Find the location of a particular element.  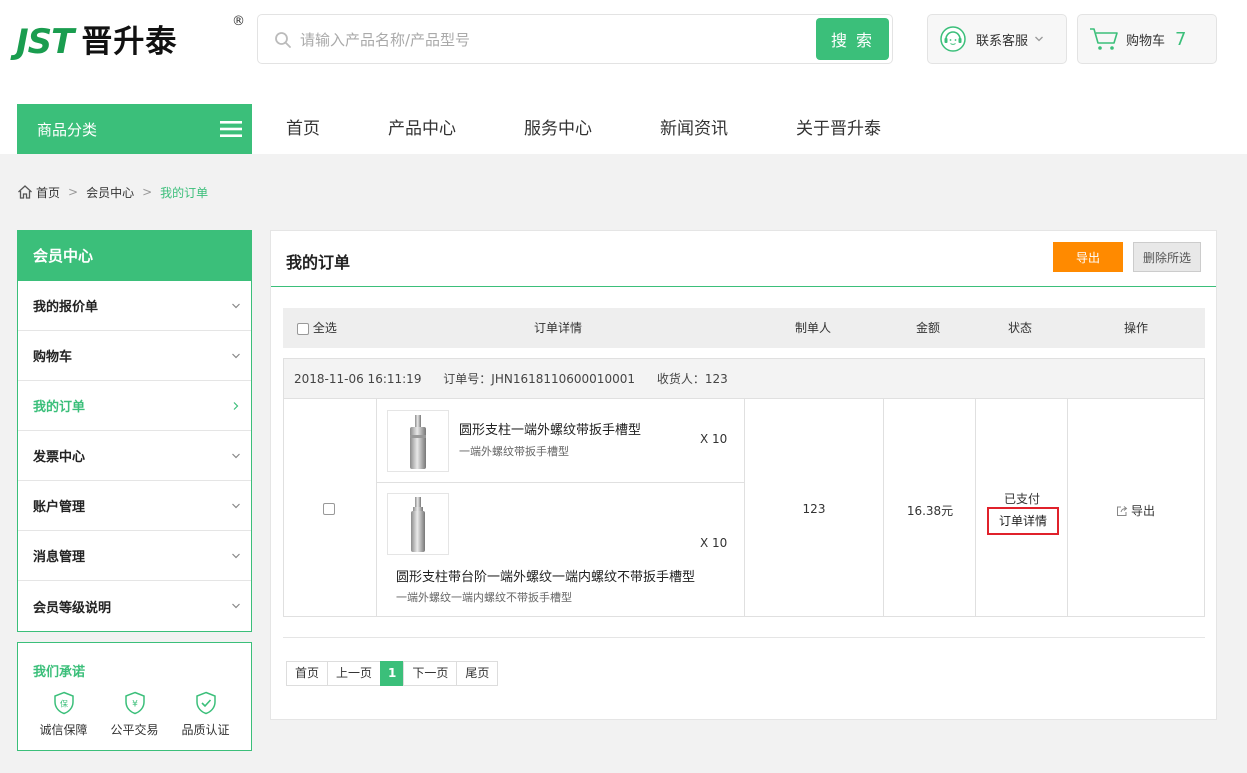

sidebar-item-label: 消息管理 is located at coordinates (59, 557).